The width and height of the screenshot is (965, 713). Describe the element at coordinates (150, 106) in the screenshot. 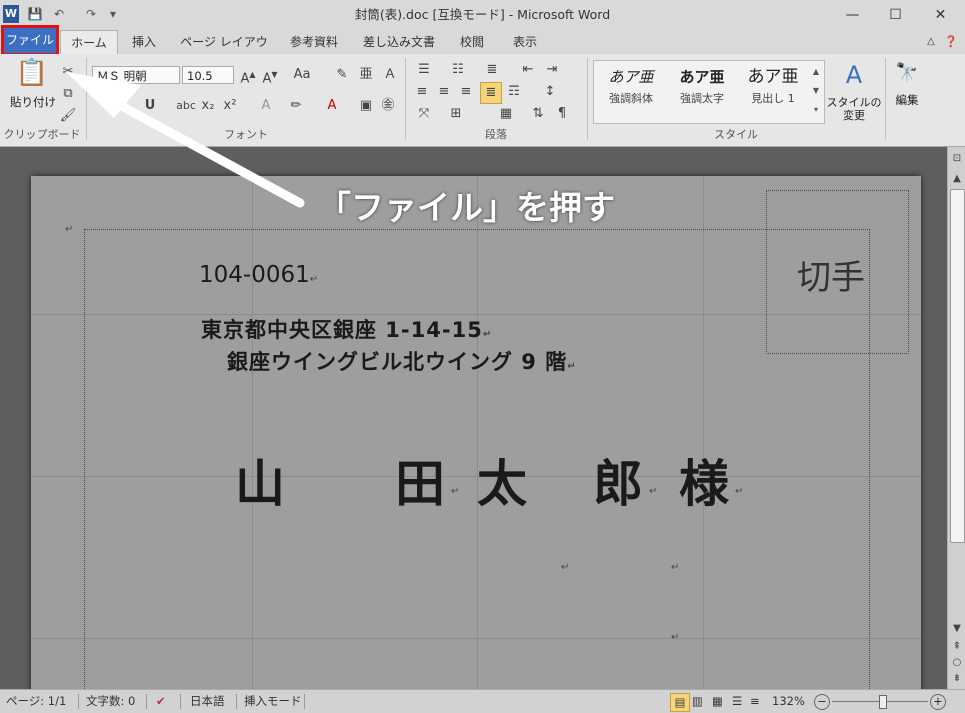

I see `underline-icon: U` at that location.